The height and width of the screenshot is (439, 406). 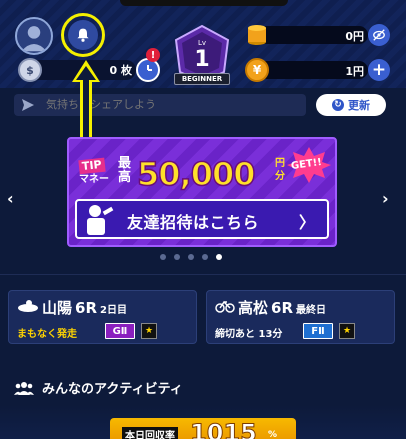 I want to click on activity-heading: みんなのアクティビティ, so click(x=98, y=387).